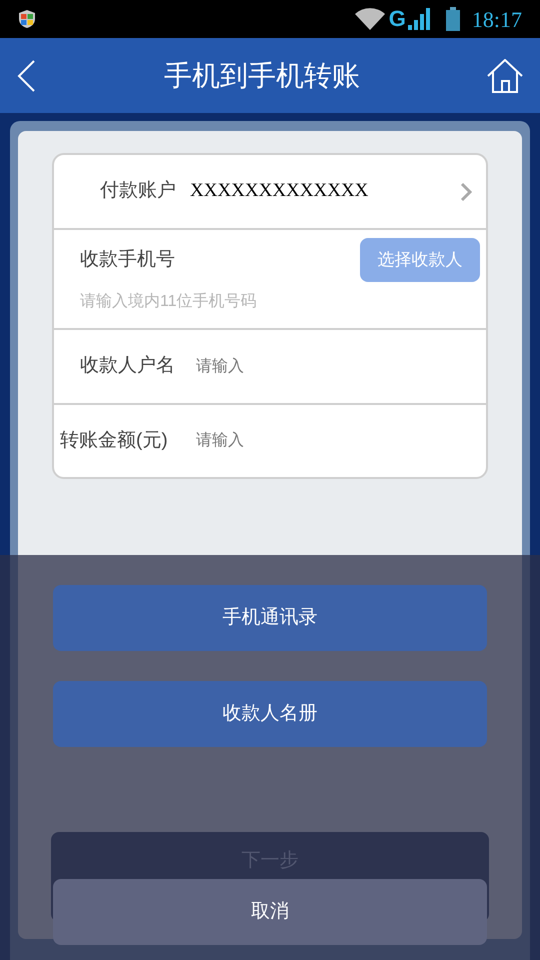  What do you see at coordinates (369, 19) in the screenshot?
I see `wifi-icon` at bounding box center [369, 19].